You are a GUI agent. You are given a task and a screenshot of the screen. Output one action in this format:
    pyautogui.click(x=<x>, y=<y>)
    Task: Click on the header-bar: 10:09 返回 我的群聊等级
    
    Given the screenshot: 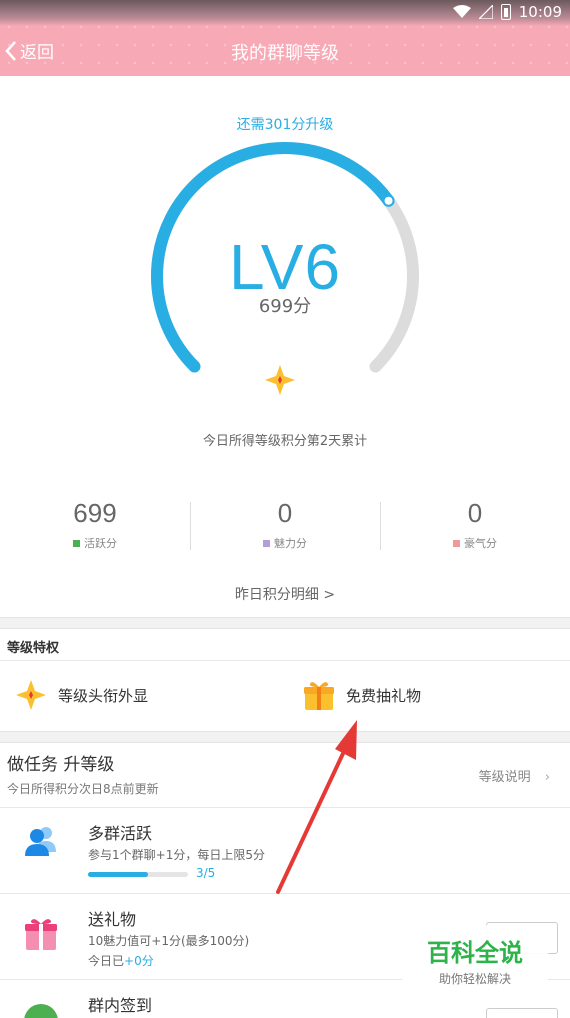 What is the action you would take?
    pyautogui.click(x=285, y=38)
    